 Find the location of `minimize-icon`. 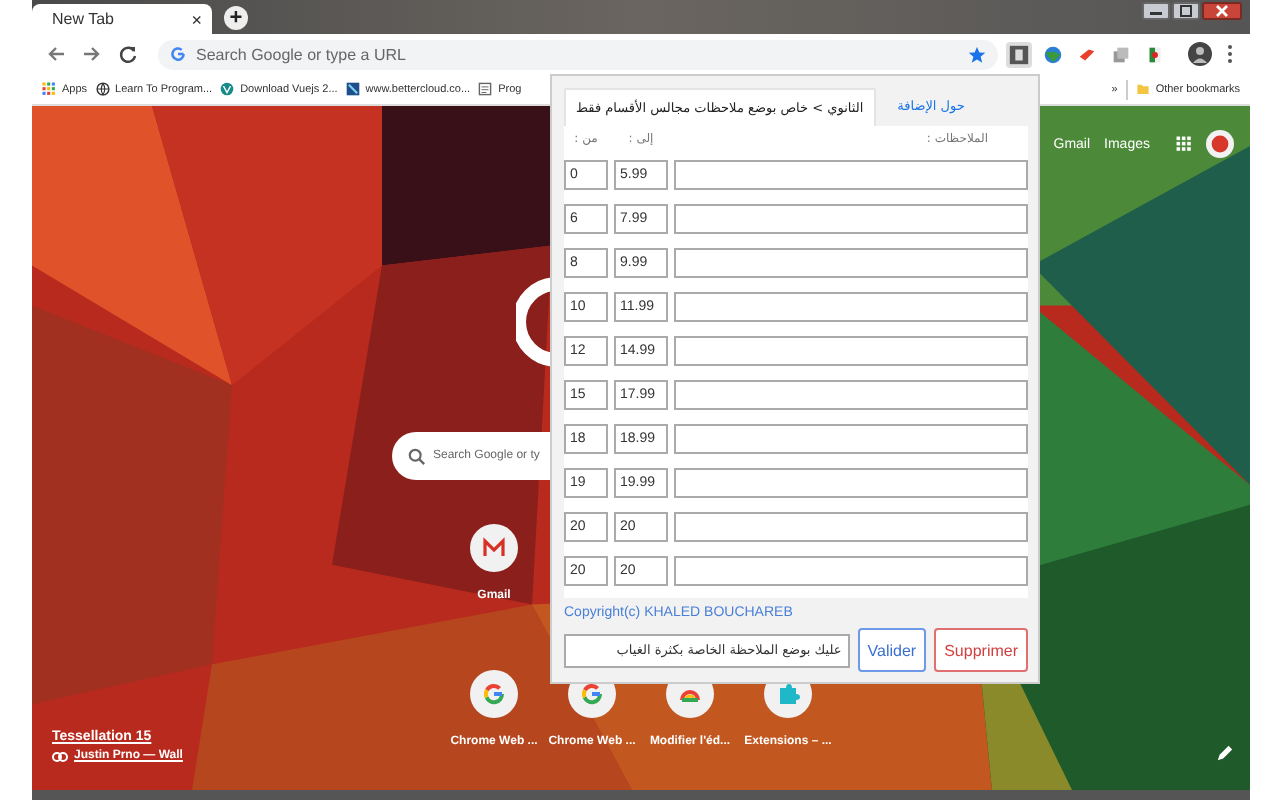

minimize-icon is located at coordinates (1156, 11).